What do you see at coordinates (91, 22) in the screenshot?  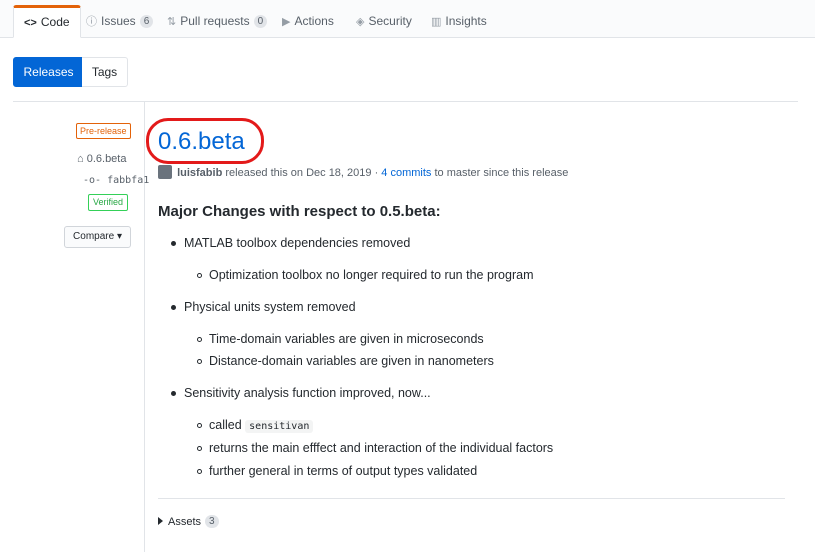 I see `issue-icon: ⓘ` at bounding box center [91, 22].